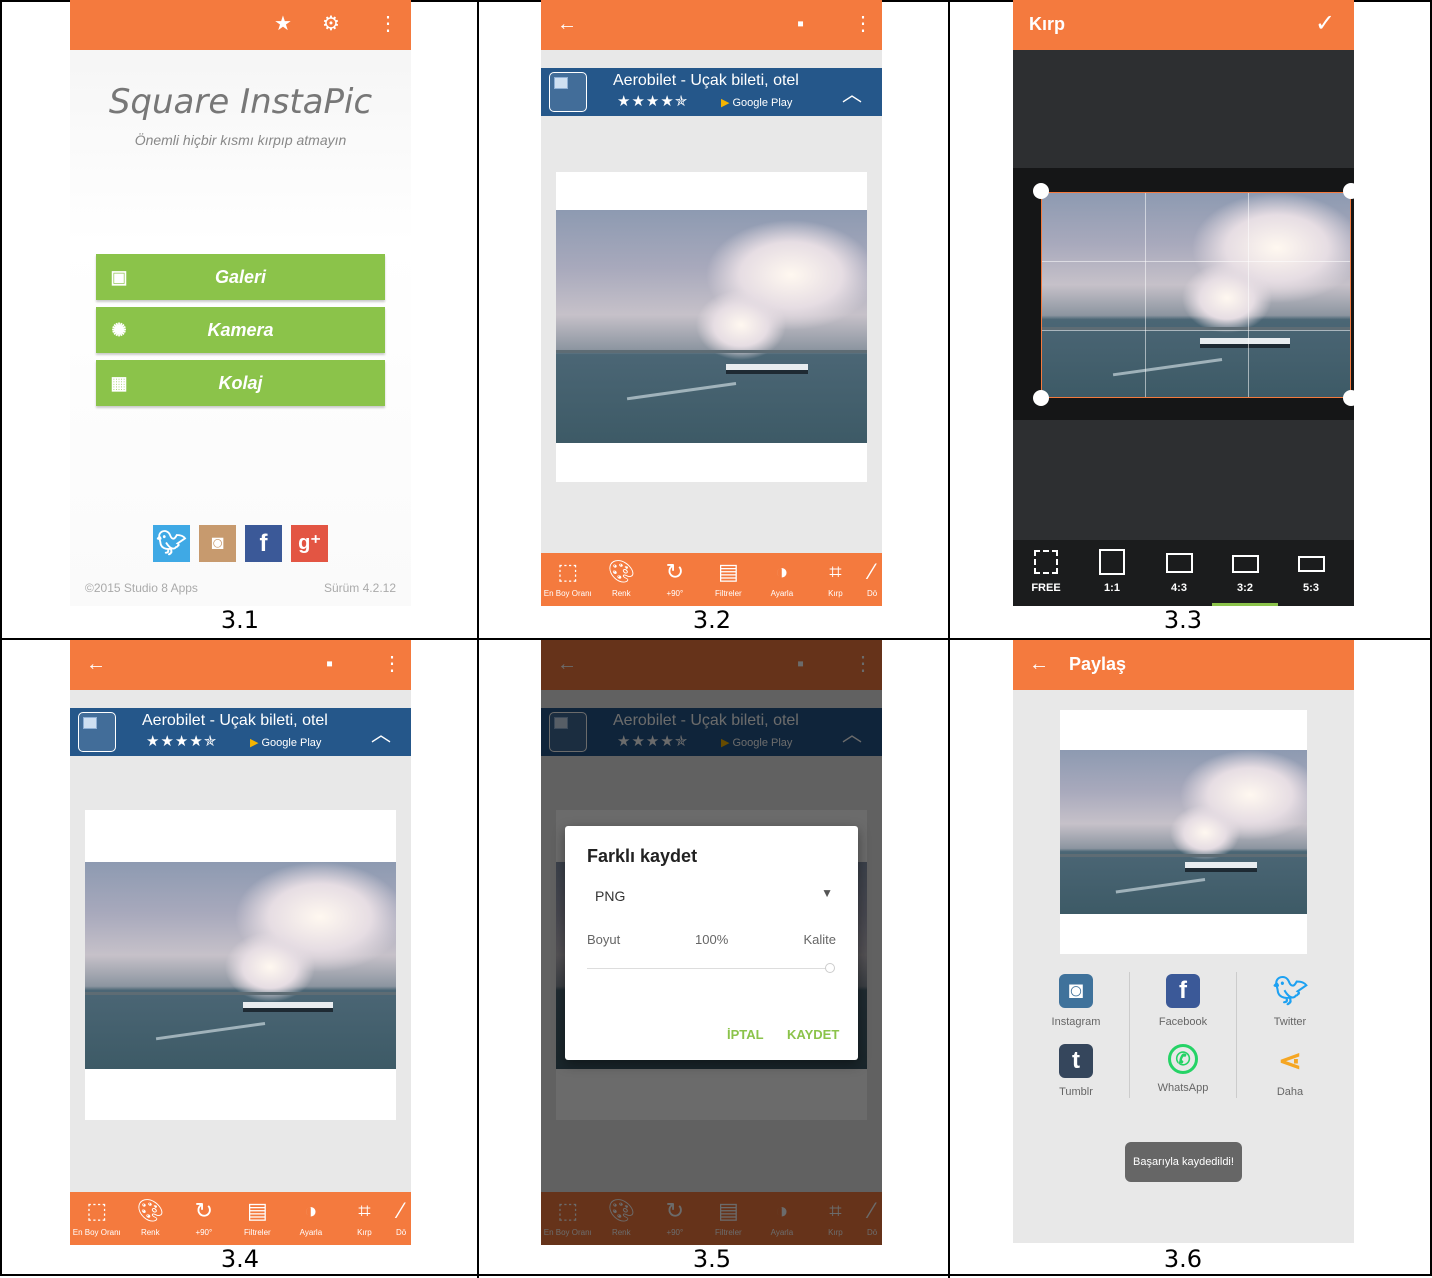  Describe the element at coordinates (263, 543) in the screenshot. I see `facebook-icon: f` at that location.